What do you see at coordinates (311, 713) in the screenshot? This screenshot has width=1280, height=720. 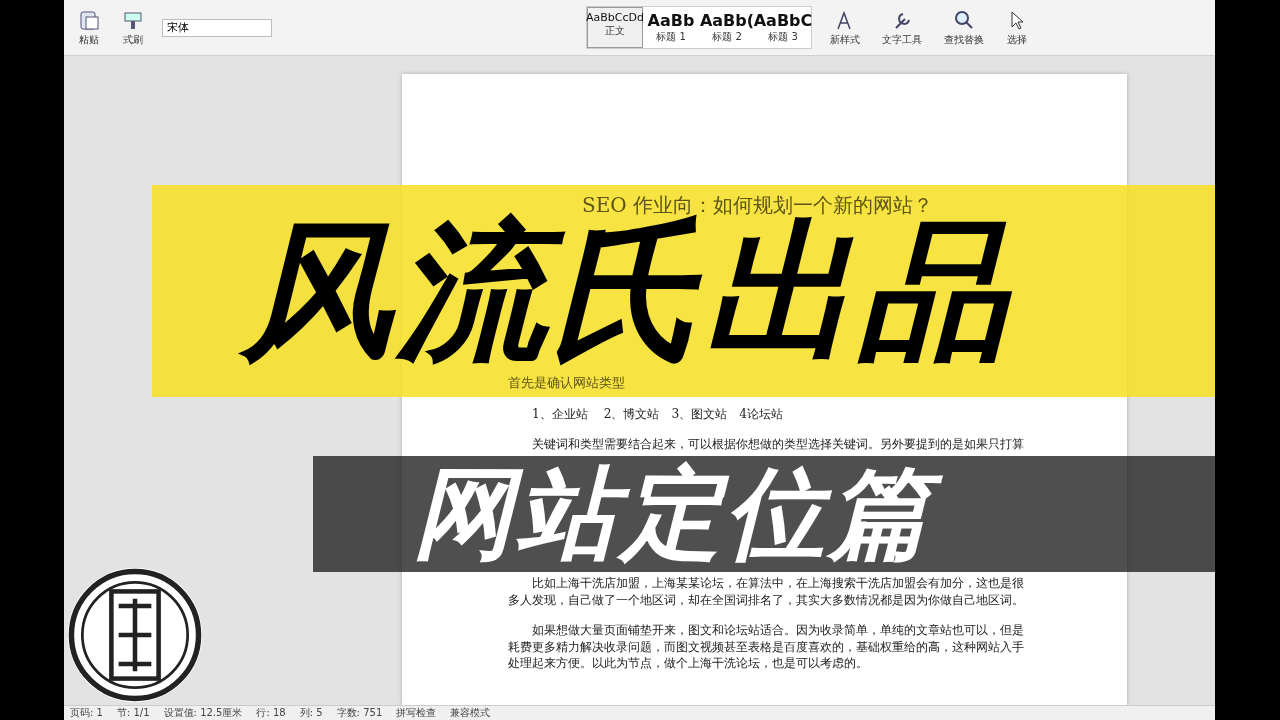 I see `status-item: 列: 5` at bounding box center [311, 713].